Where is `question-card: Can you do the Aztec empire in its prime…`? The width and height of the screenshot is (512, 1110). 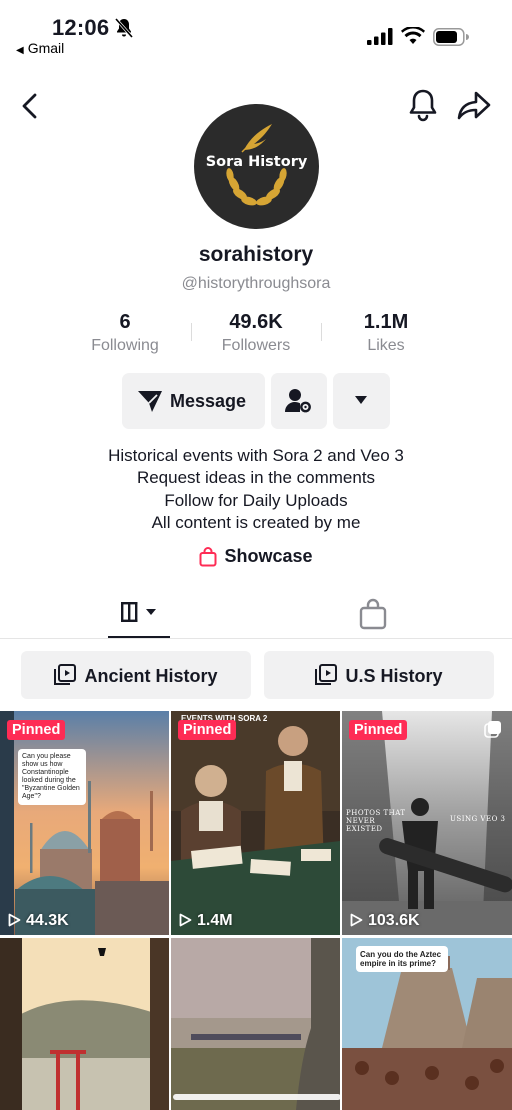 question-card: Can you do the Aztec empire in its prime… is located at coordinates (402, 959).